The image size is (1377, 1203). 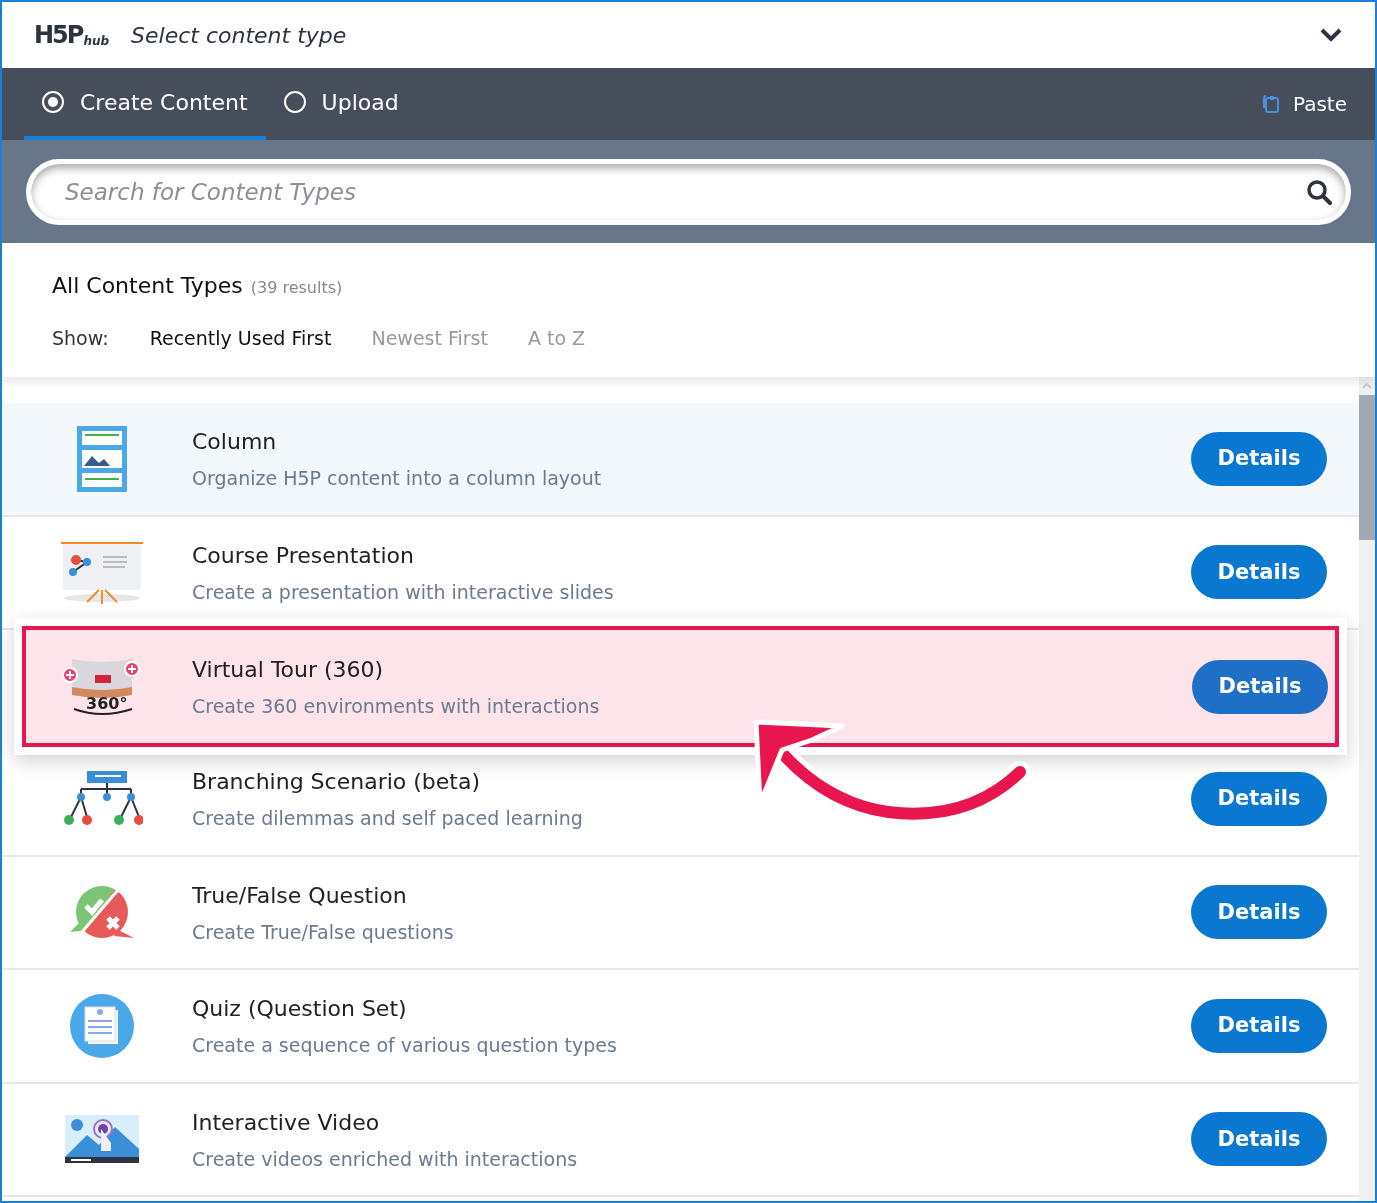 I want to click on search-field: Search for Content Types, so click(x=688, y=191).